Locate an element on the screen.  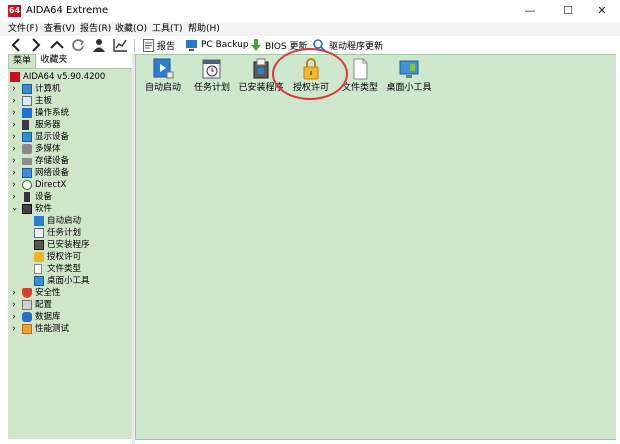
tree-item-network: › 网络设备 is located at coordinates (38, 173).